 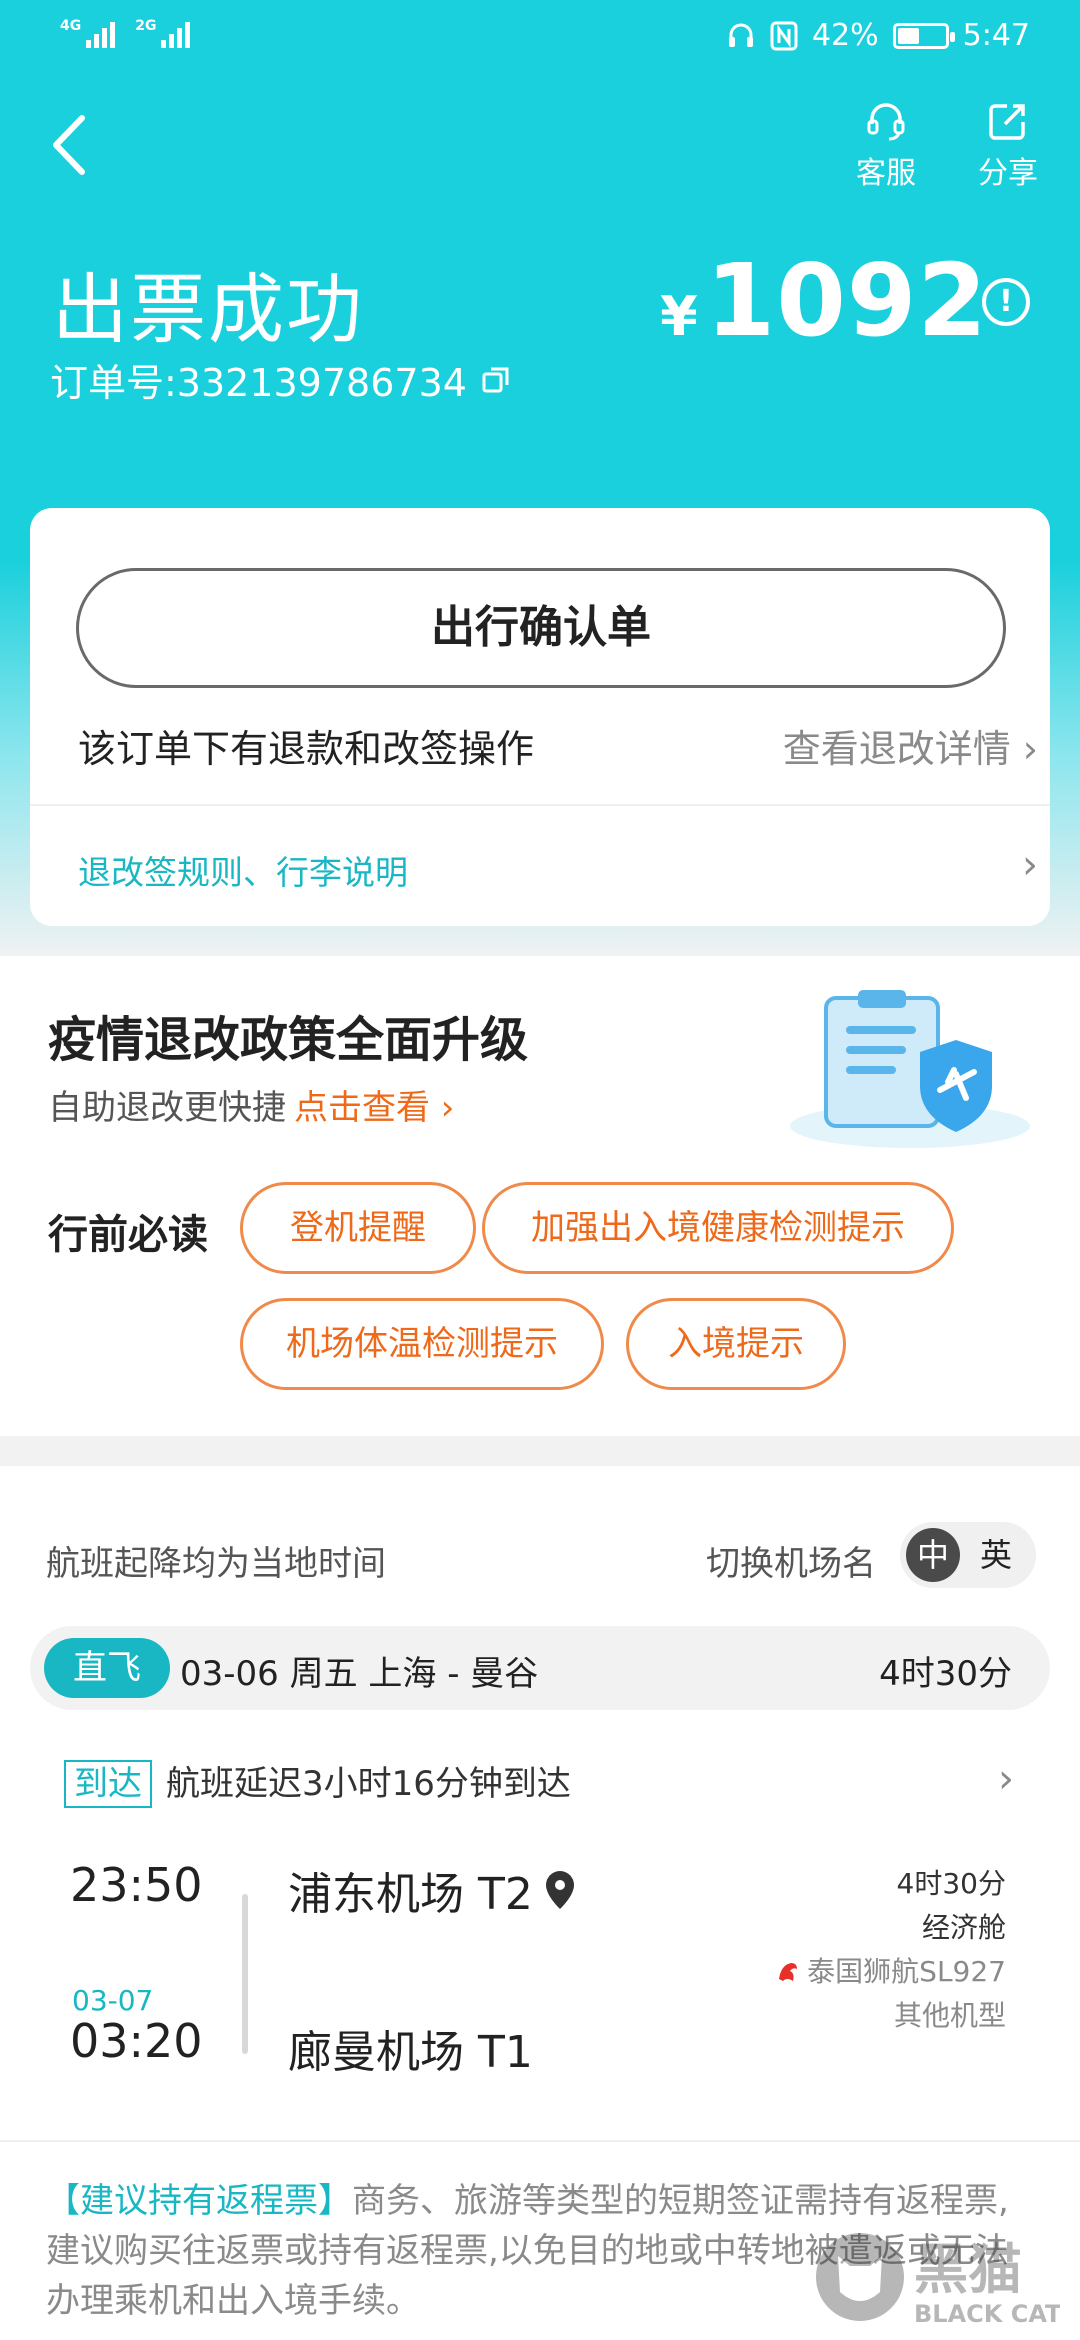 What do you see at coordinates (886, 173) in the screenshot?
I see `customer-service-label: 客服` at bounding box center [886, 173].